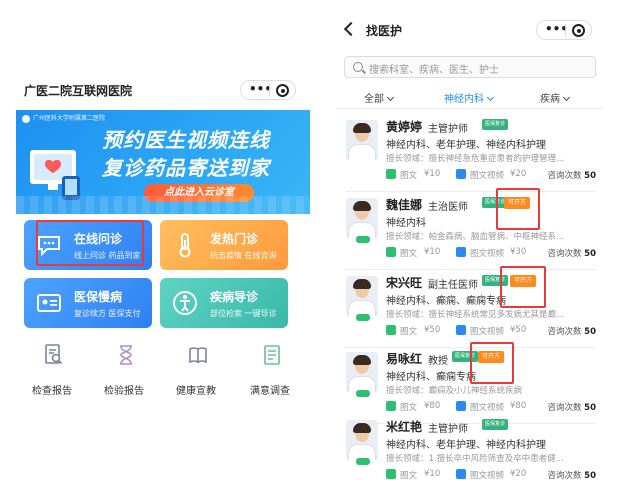 The image size is (640, 480). What do you see at coordinates (404, 127) in the screenshot?
I see `doctor-name: 黄婷婷` at bounding box center [404, 127].